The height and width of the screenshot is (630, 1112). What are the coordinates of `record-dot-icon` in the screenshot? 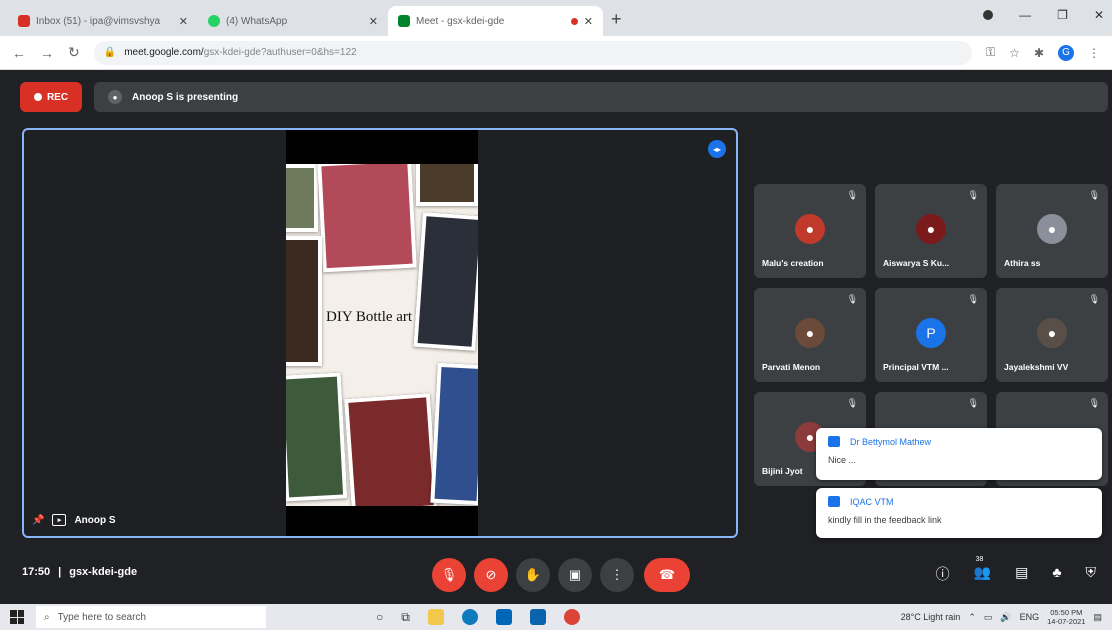 It's located at (37, 97).